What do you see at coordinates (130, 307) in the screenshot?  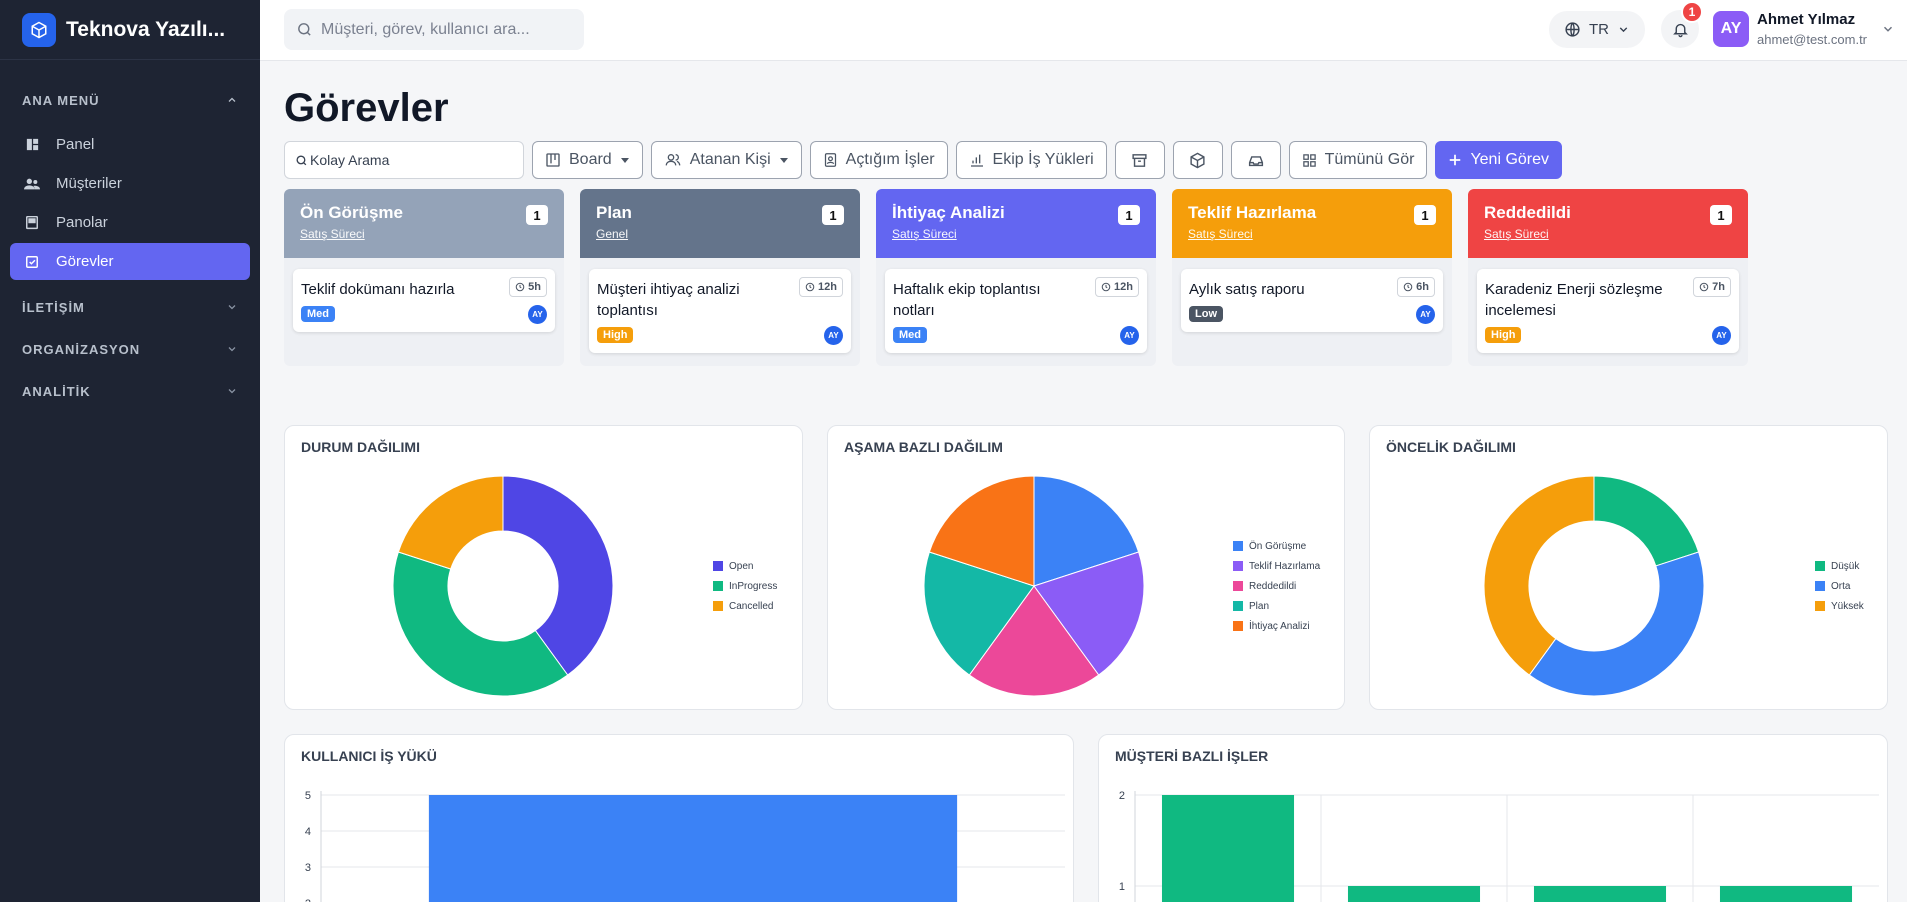 I see `sidebar-section-communication: İLETİŞİM` at bounding box center [130, 307].